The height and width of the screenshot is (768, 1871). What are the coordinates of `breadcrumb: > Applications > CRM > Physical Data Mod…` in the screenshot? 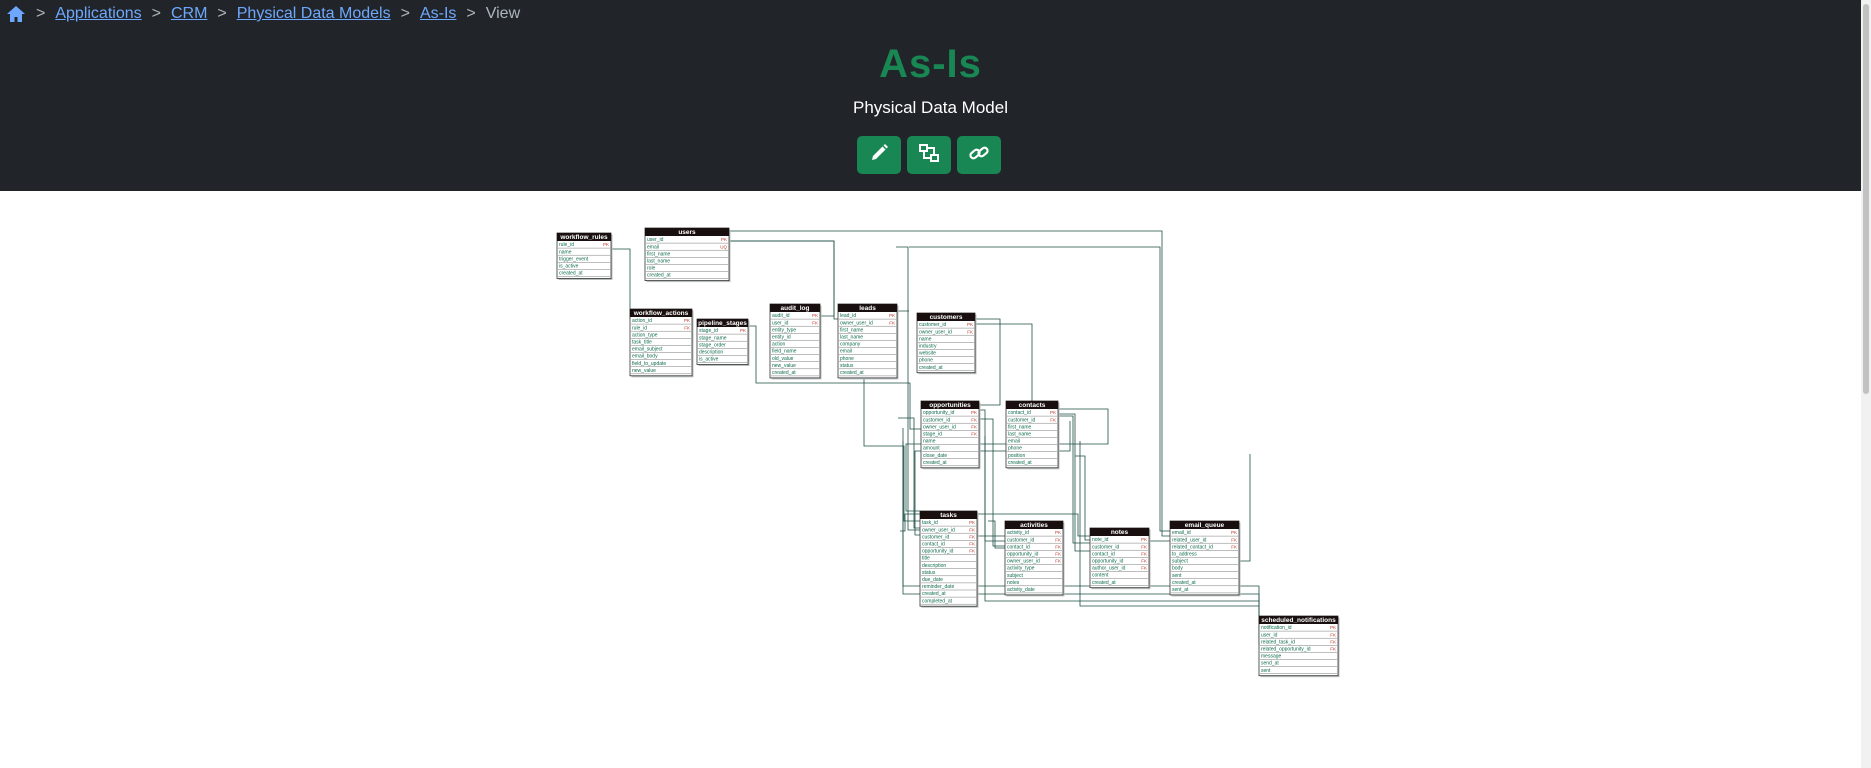 It's located at (263, 14).